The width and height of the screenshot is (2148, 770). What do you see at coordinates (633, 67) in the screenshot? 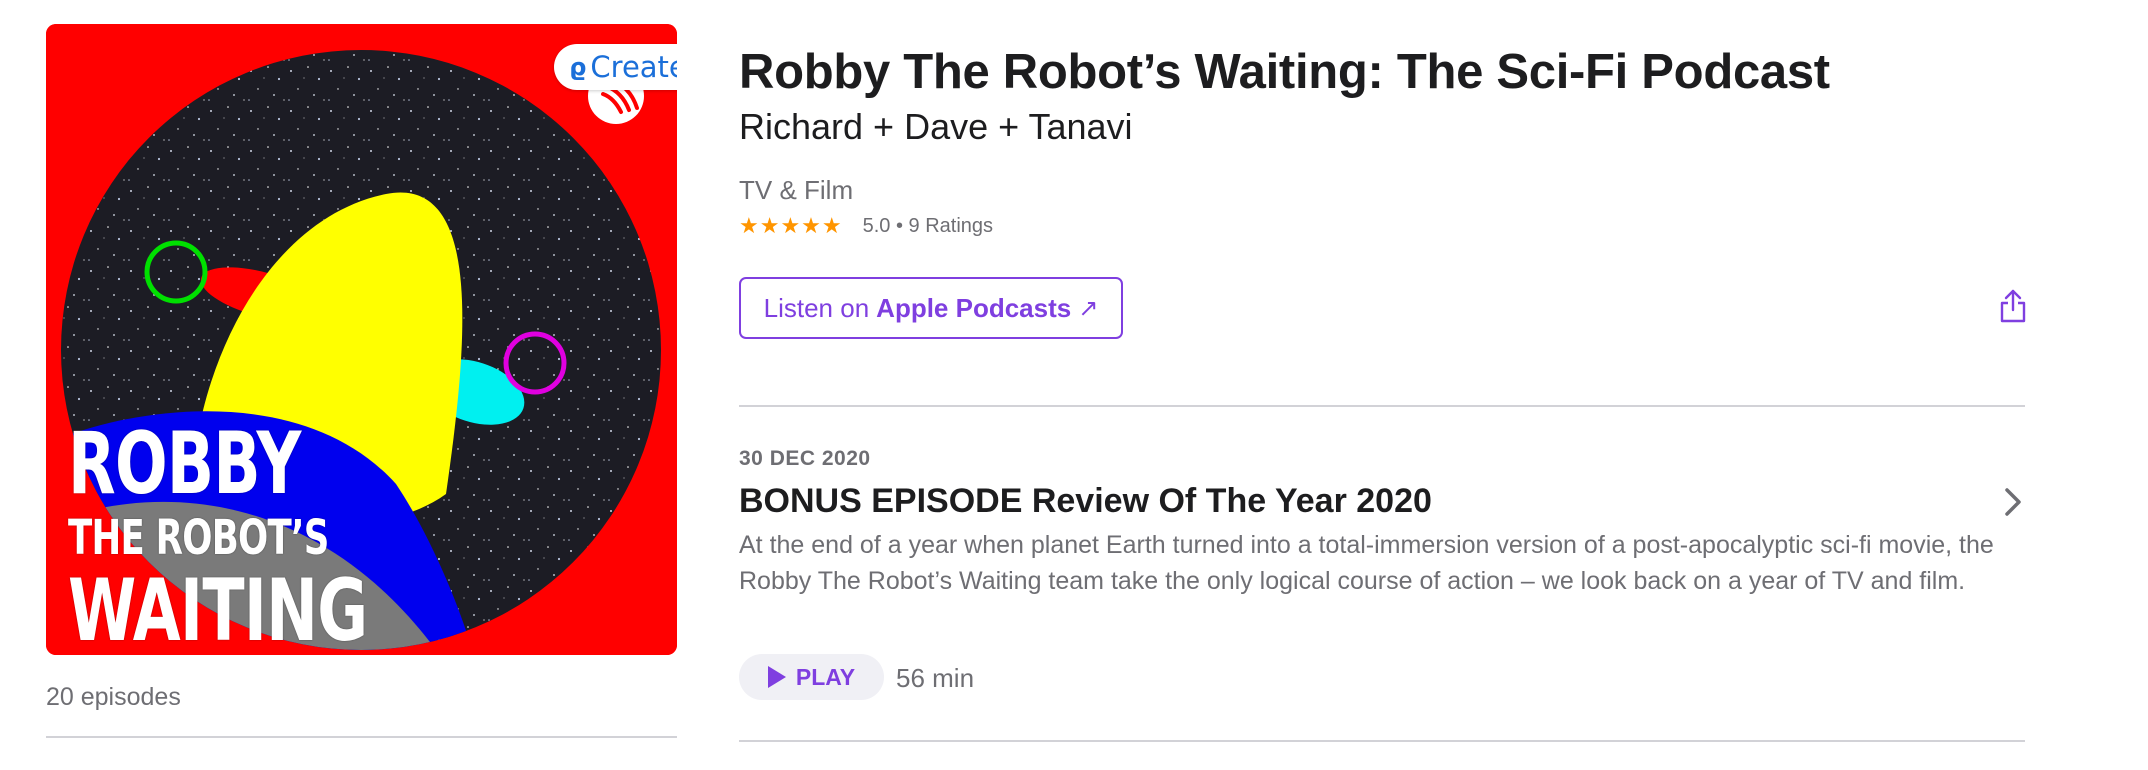
I see `create-label: Create` at bounding box center [633, 67].